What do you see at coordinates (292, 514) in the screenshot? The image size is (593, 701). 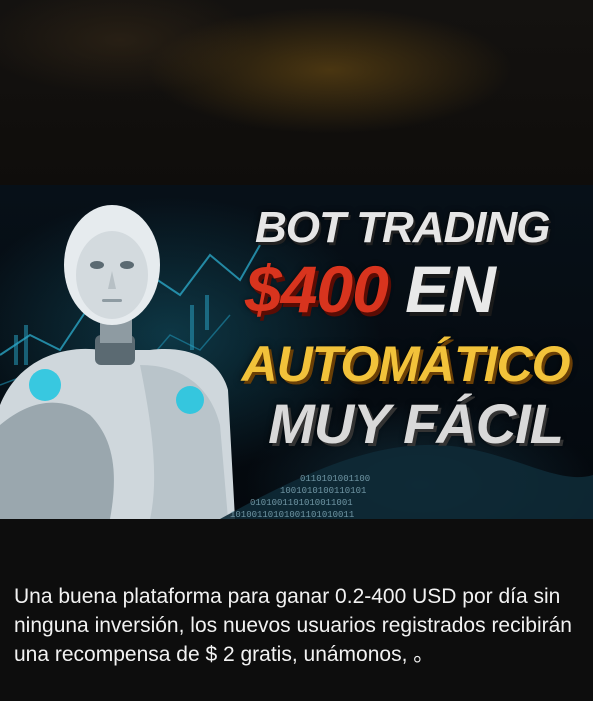 I see `svg-text: 10100110101001101010011` at bounding box center [292, 514].